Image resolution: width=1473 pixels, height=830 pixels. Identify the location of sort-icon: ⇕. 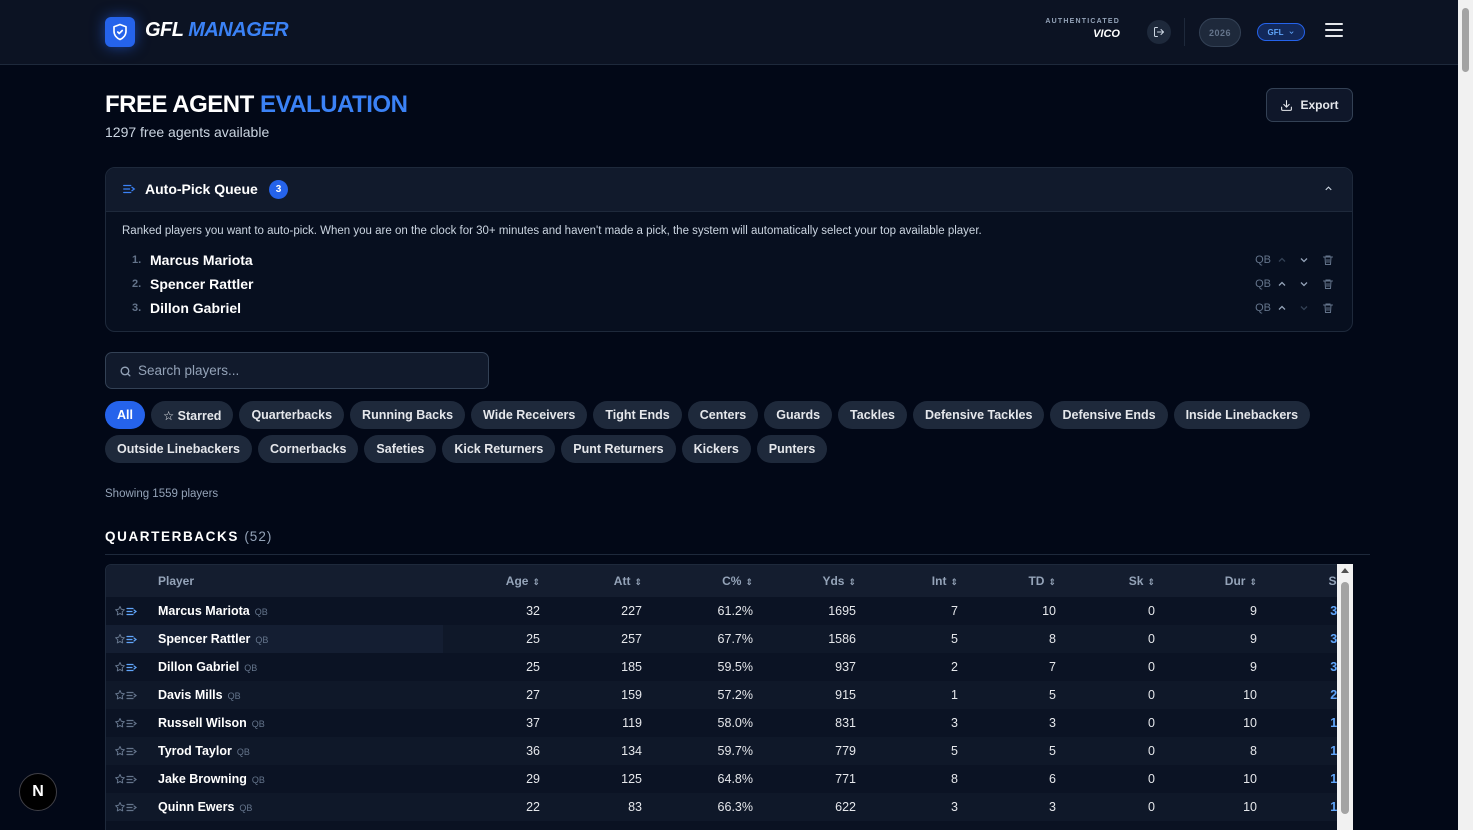
(638, 582).